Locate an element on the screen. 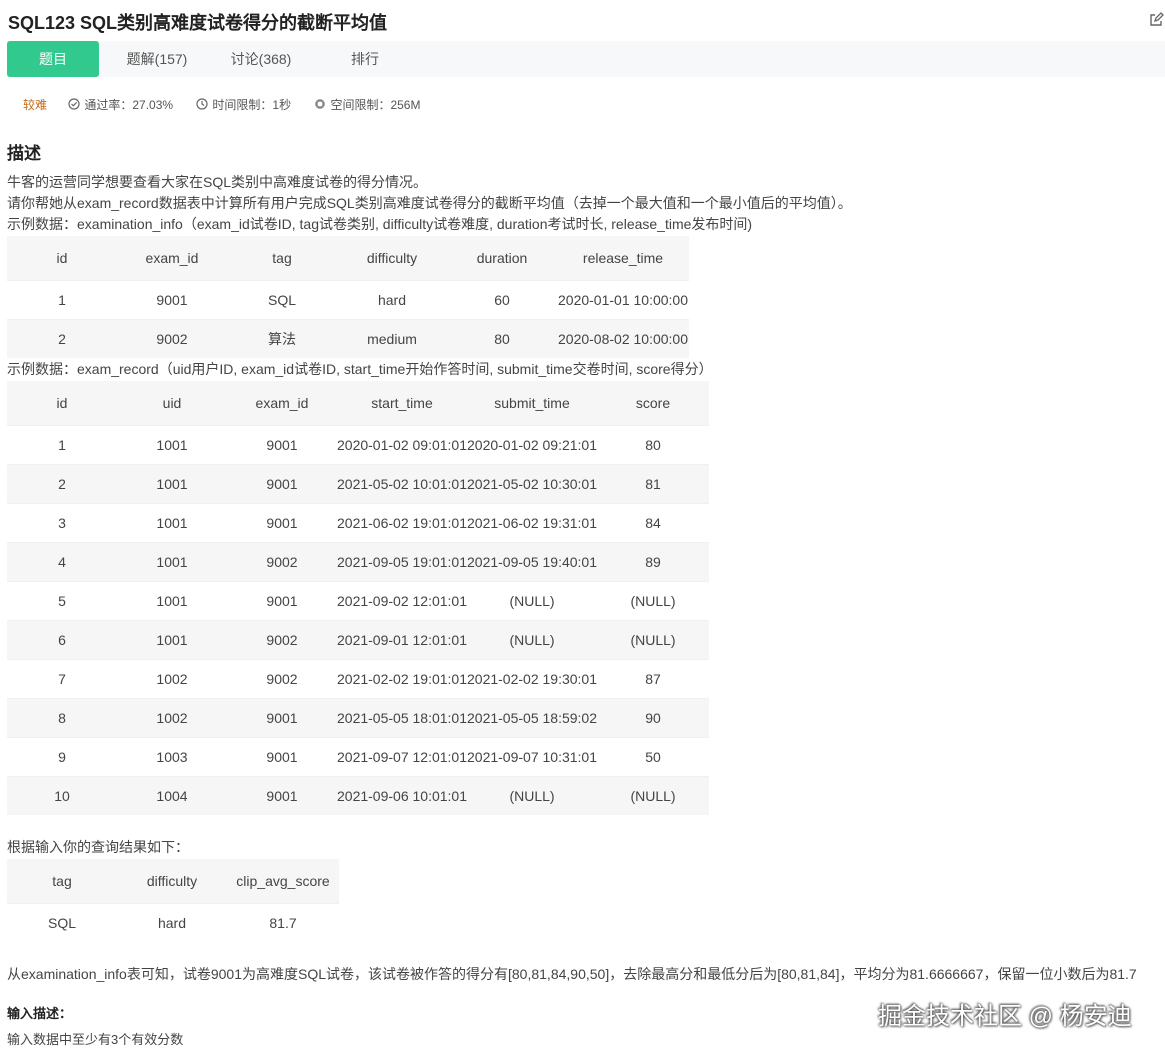 The image size is (1165, 1052). page-title: SQL123 SQL类别高难度试卷得分的截断平均值 is located at coordinates (198, 23).